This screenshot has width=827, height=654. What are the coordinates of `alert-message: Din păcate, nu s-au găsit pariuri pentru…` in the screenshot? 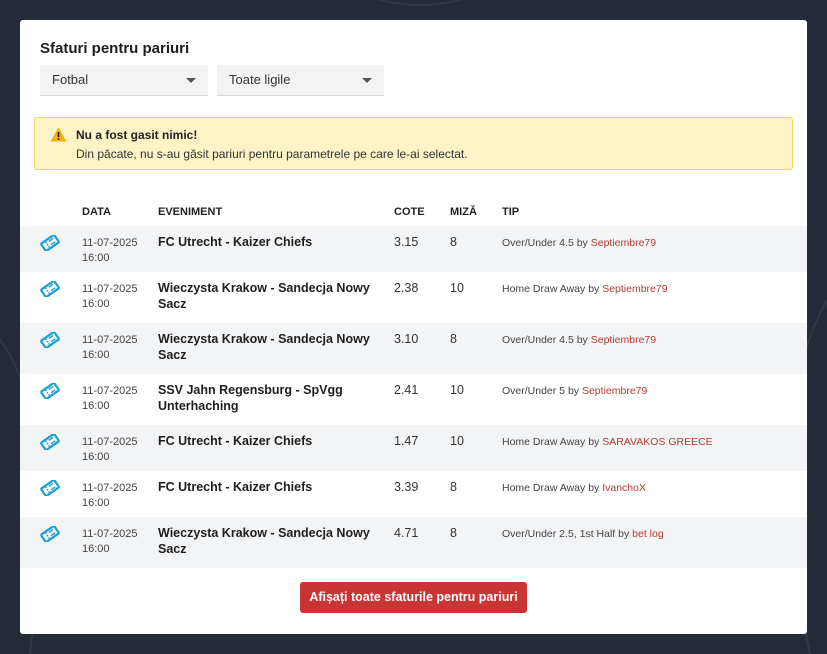 It's located at (272, 154).